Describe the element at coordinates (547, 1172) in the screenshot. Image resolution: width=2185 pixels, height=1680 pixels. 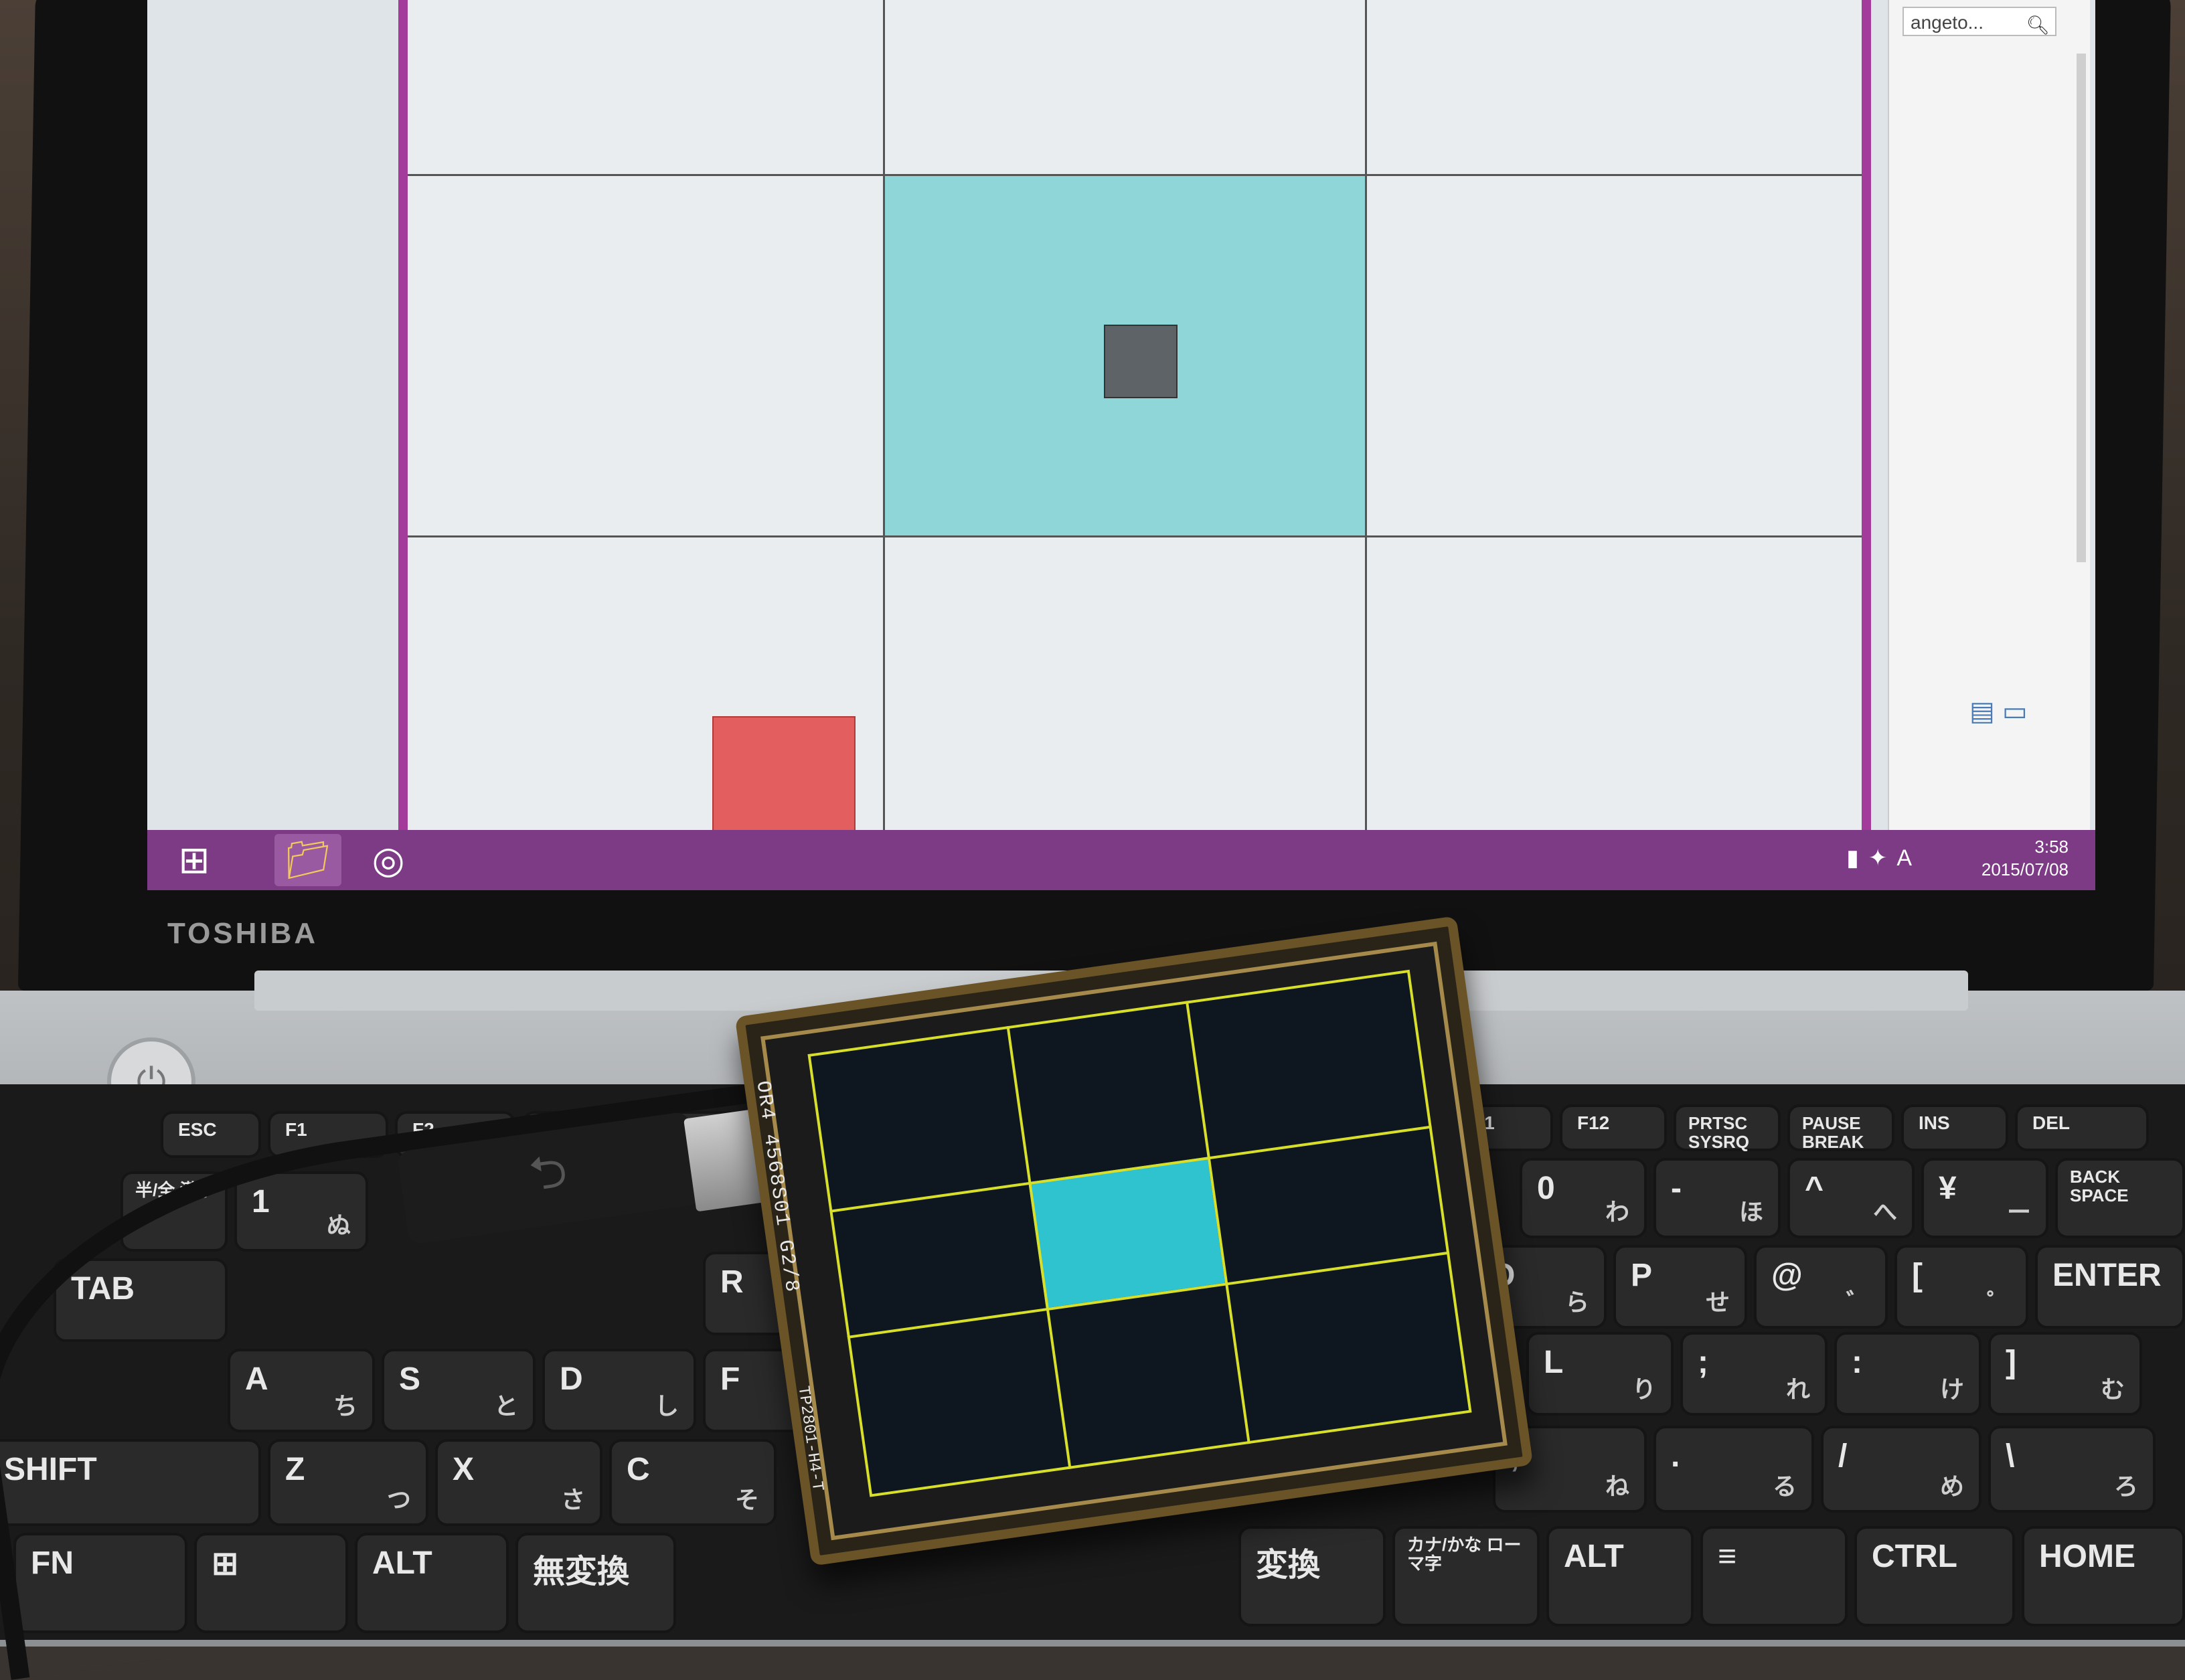
I see `usb-icon: ⮌` at that location.